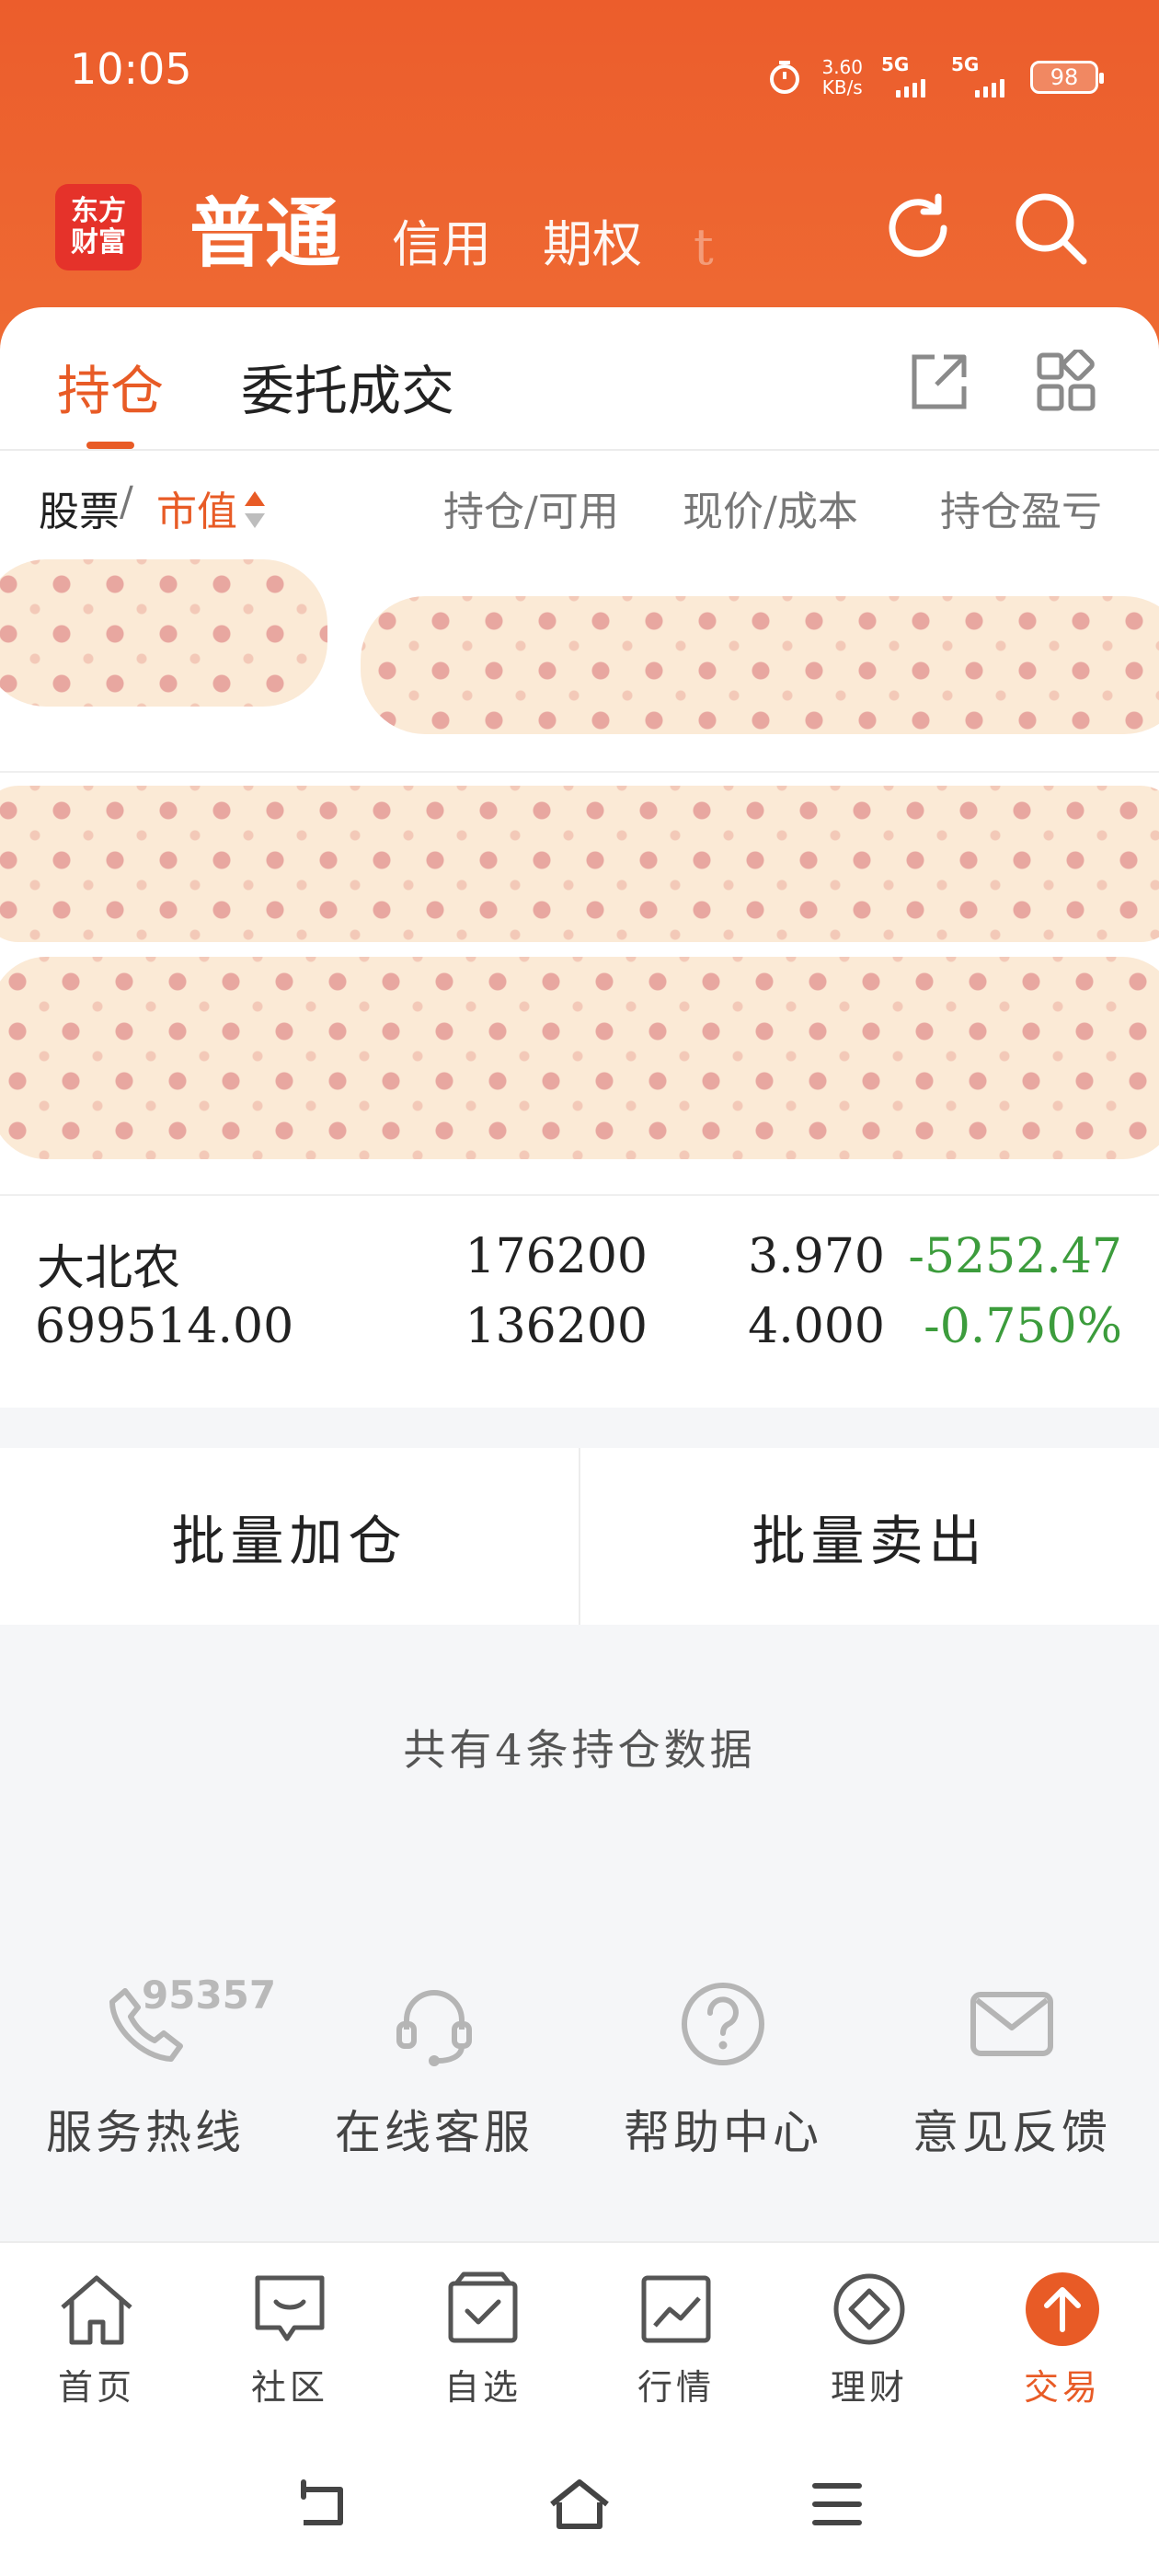  Describe the element at coordinates (785, 77) in the screenshot. I see `alarm-icon` at that location.